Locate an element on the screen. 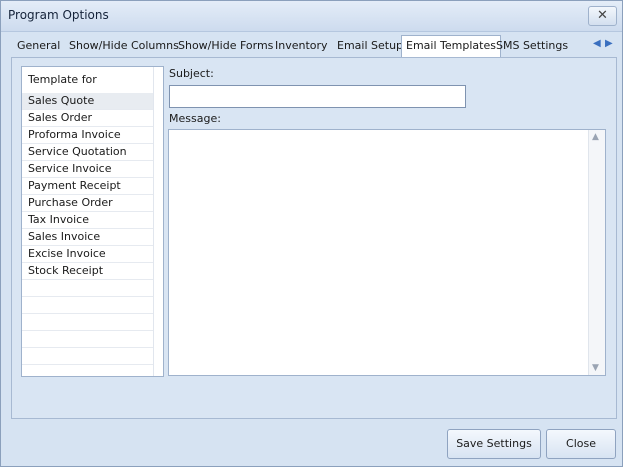 The image size is (623, 467). close-icon: ✕ is located at coordinates (602, 15).